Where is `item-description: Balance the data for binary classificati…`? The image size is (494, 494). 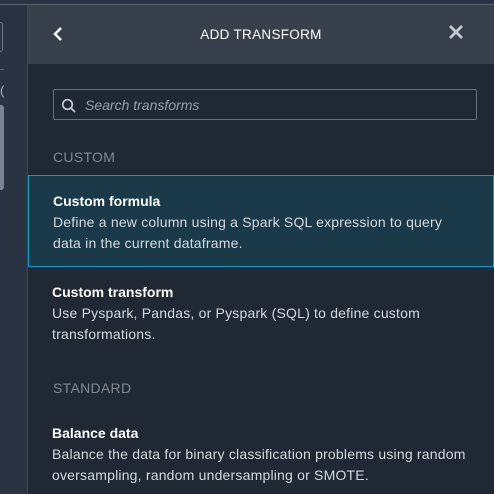
item-description: Balance the data for binary classificati… is located at coordinates (259, 464).